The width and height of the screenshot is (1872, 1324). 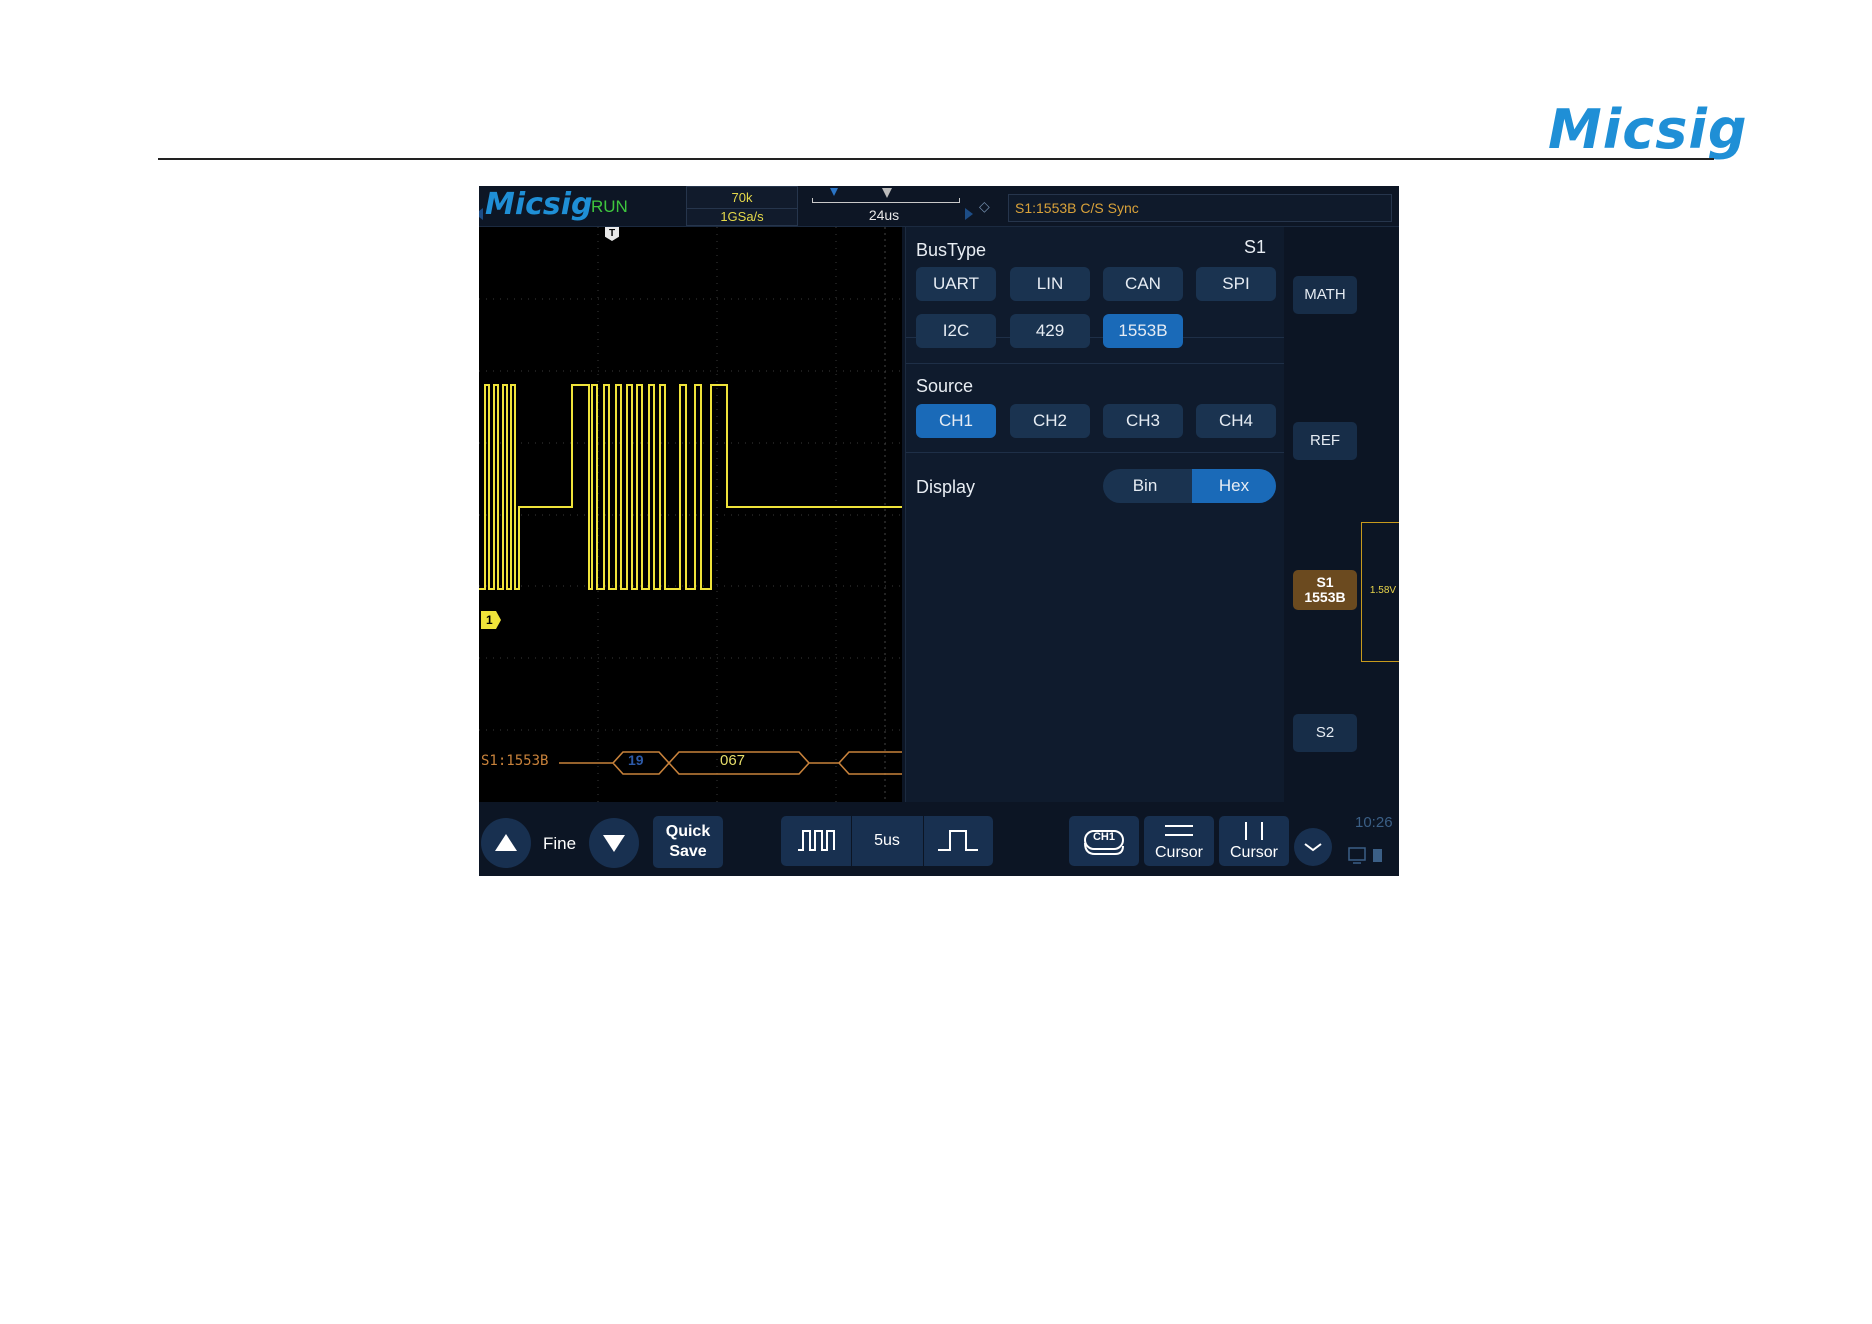 What do you see at coordinates (560, 843) in the screenshot?
I see `fine-adjust-label: Fine` at bounding box center [560, 843].